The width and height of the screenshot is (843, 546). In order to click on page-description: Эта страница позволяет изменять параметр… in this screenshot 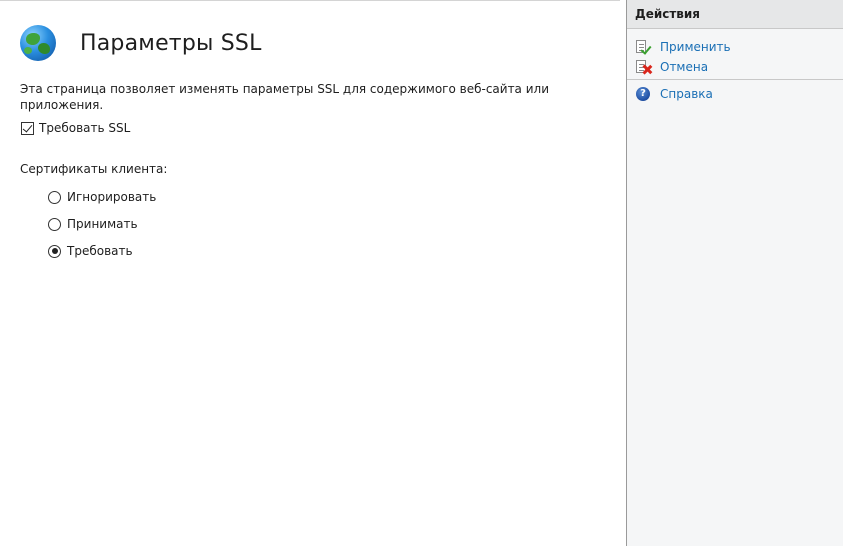, I will do `click(284, 97)`.